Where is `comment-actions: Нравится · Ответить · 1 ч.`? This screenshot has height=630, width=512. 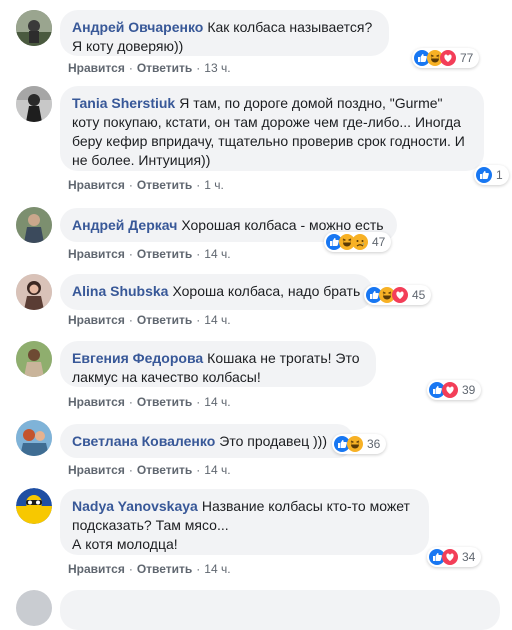
comment-actions: Нравится · Ответить · 1 ч. is located at coordinates (146, 185).